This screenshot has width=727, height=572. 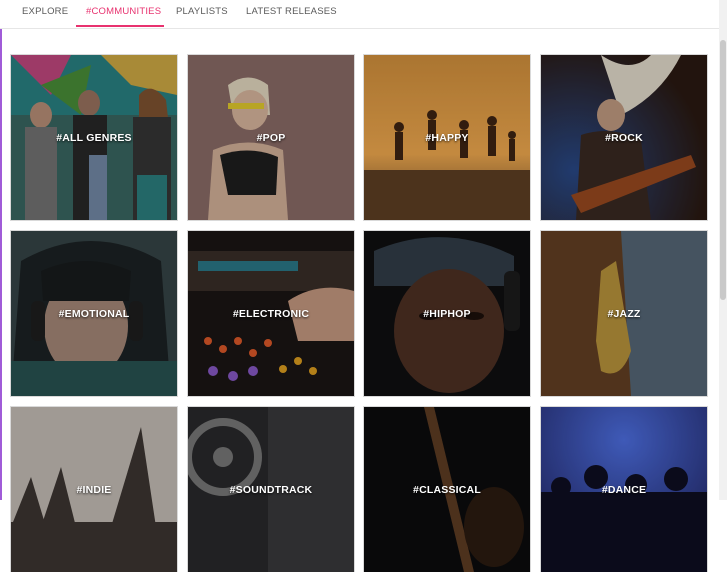 What do you see at coordinates (1, 250) in the screenshot?
I see `left-border` at bounding box center [1, 250].